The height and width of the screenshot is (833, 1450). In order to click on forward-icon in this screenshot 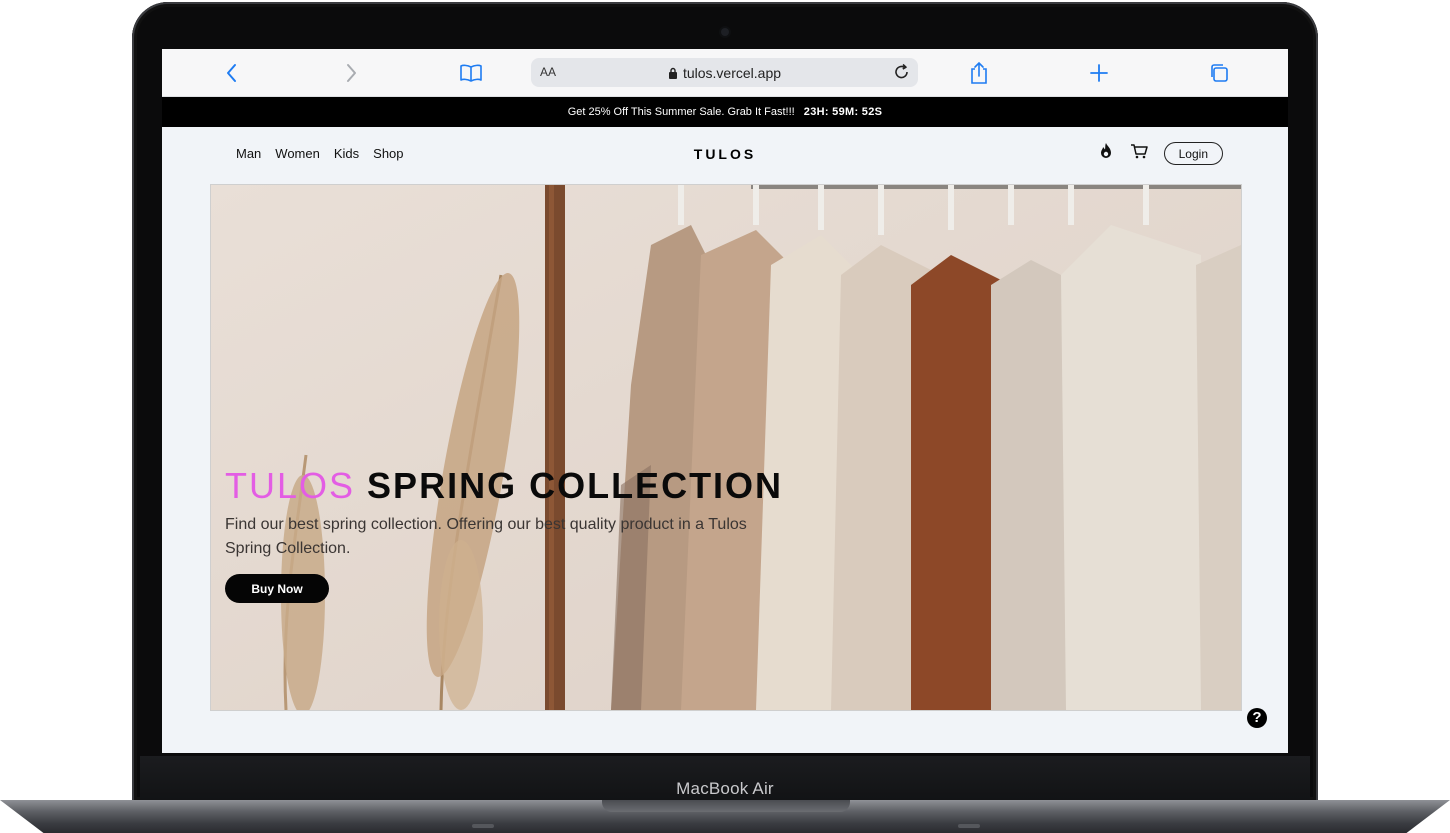, I will do `click(351, 73)`.